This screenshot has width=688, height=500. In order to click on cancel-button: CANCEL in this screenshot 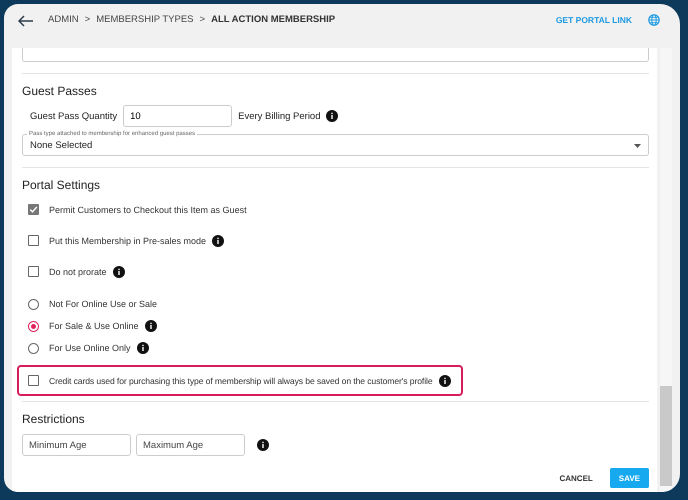, I will do `click(576, 478)`.